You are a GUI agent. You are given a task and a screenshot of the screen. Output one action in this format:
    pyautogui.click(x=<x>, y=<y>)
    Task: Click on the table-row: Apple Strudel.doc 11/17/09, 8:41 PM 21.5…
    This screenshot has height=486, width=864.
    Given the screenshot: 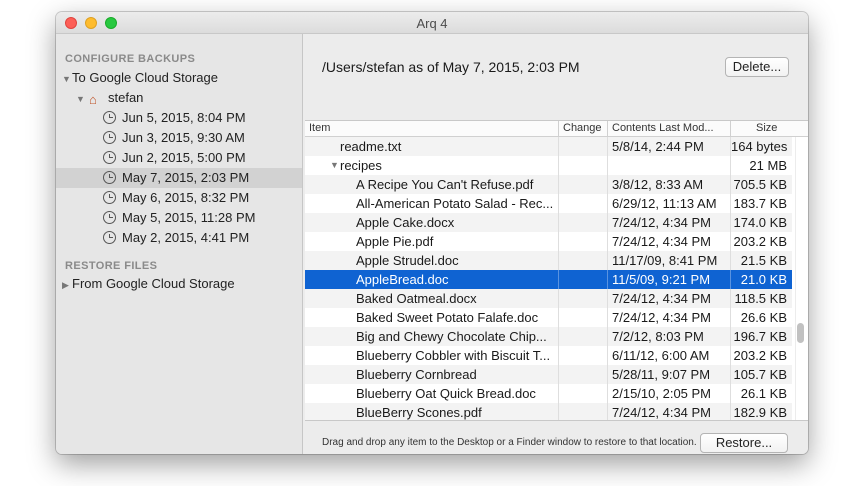 What is the action you would take?
    pyautogui.click(x=548, y=260)
    